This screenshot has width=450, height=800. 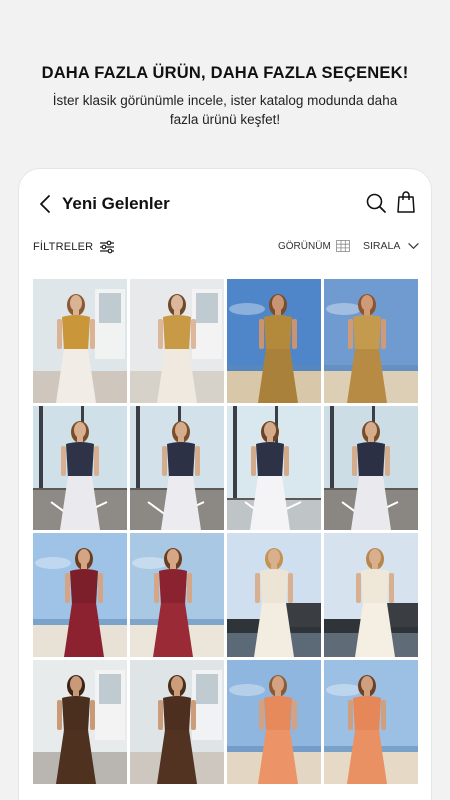 I want to click on back-button, so click(x=46, y=204).